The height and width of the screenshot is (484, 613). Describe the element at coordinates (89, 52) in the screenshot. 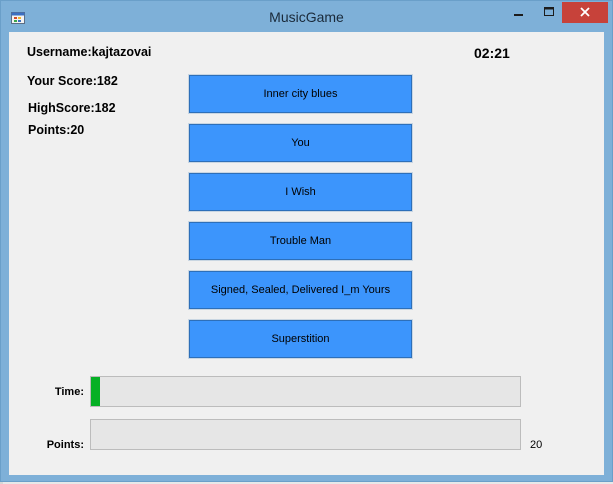

I see `username-label: Username:kajtazovai` at that location.